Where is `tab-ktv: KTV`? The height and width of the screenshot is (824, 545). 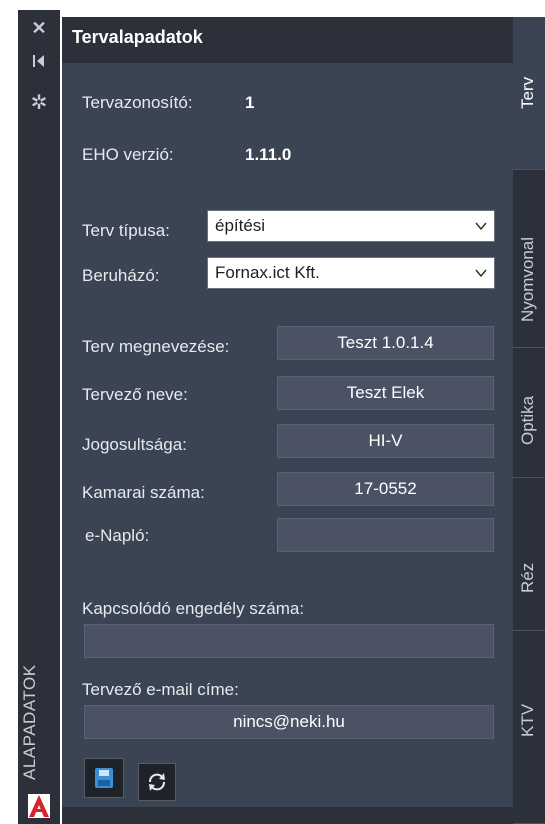 tab-ktv: KTV is located at coordinates (529, 727).